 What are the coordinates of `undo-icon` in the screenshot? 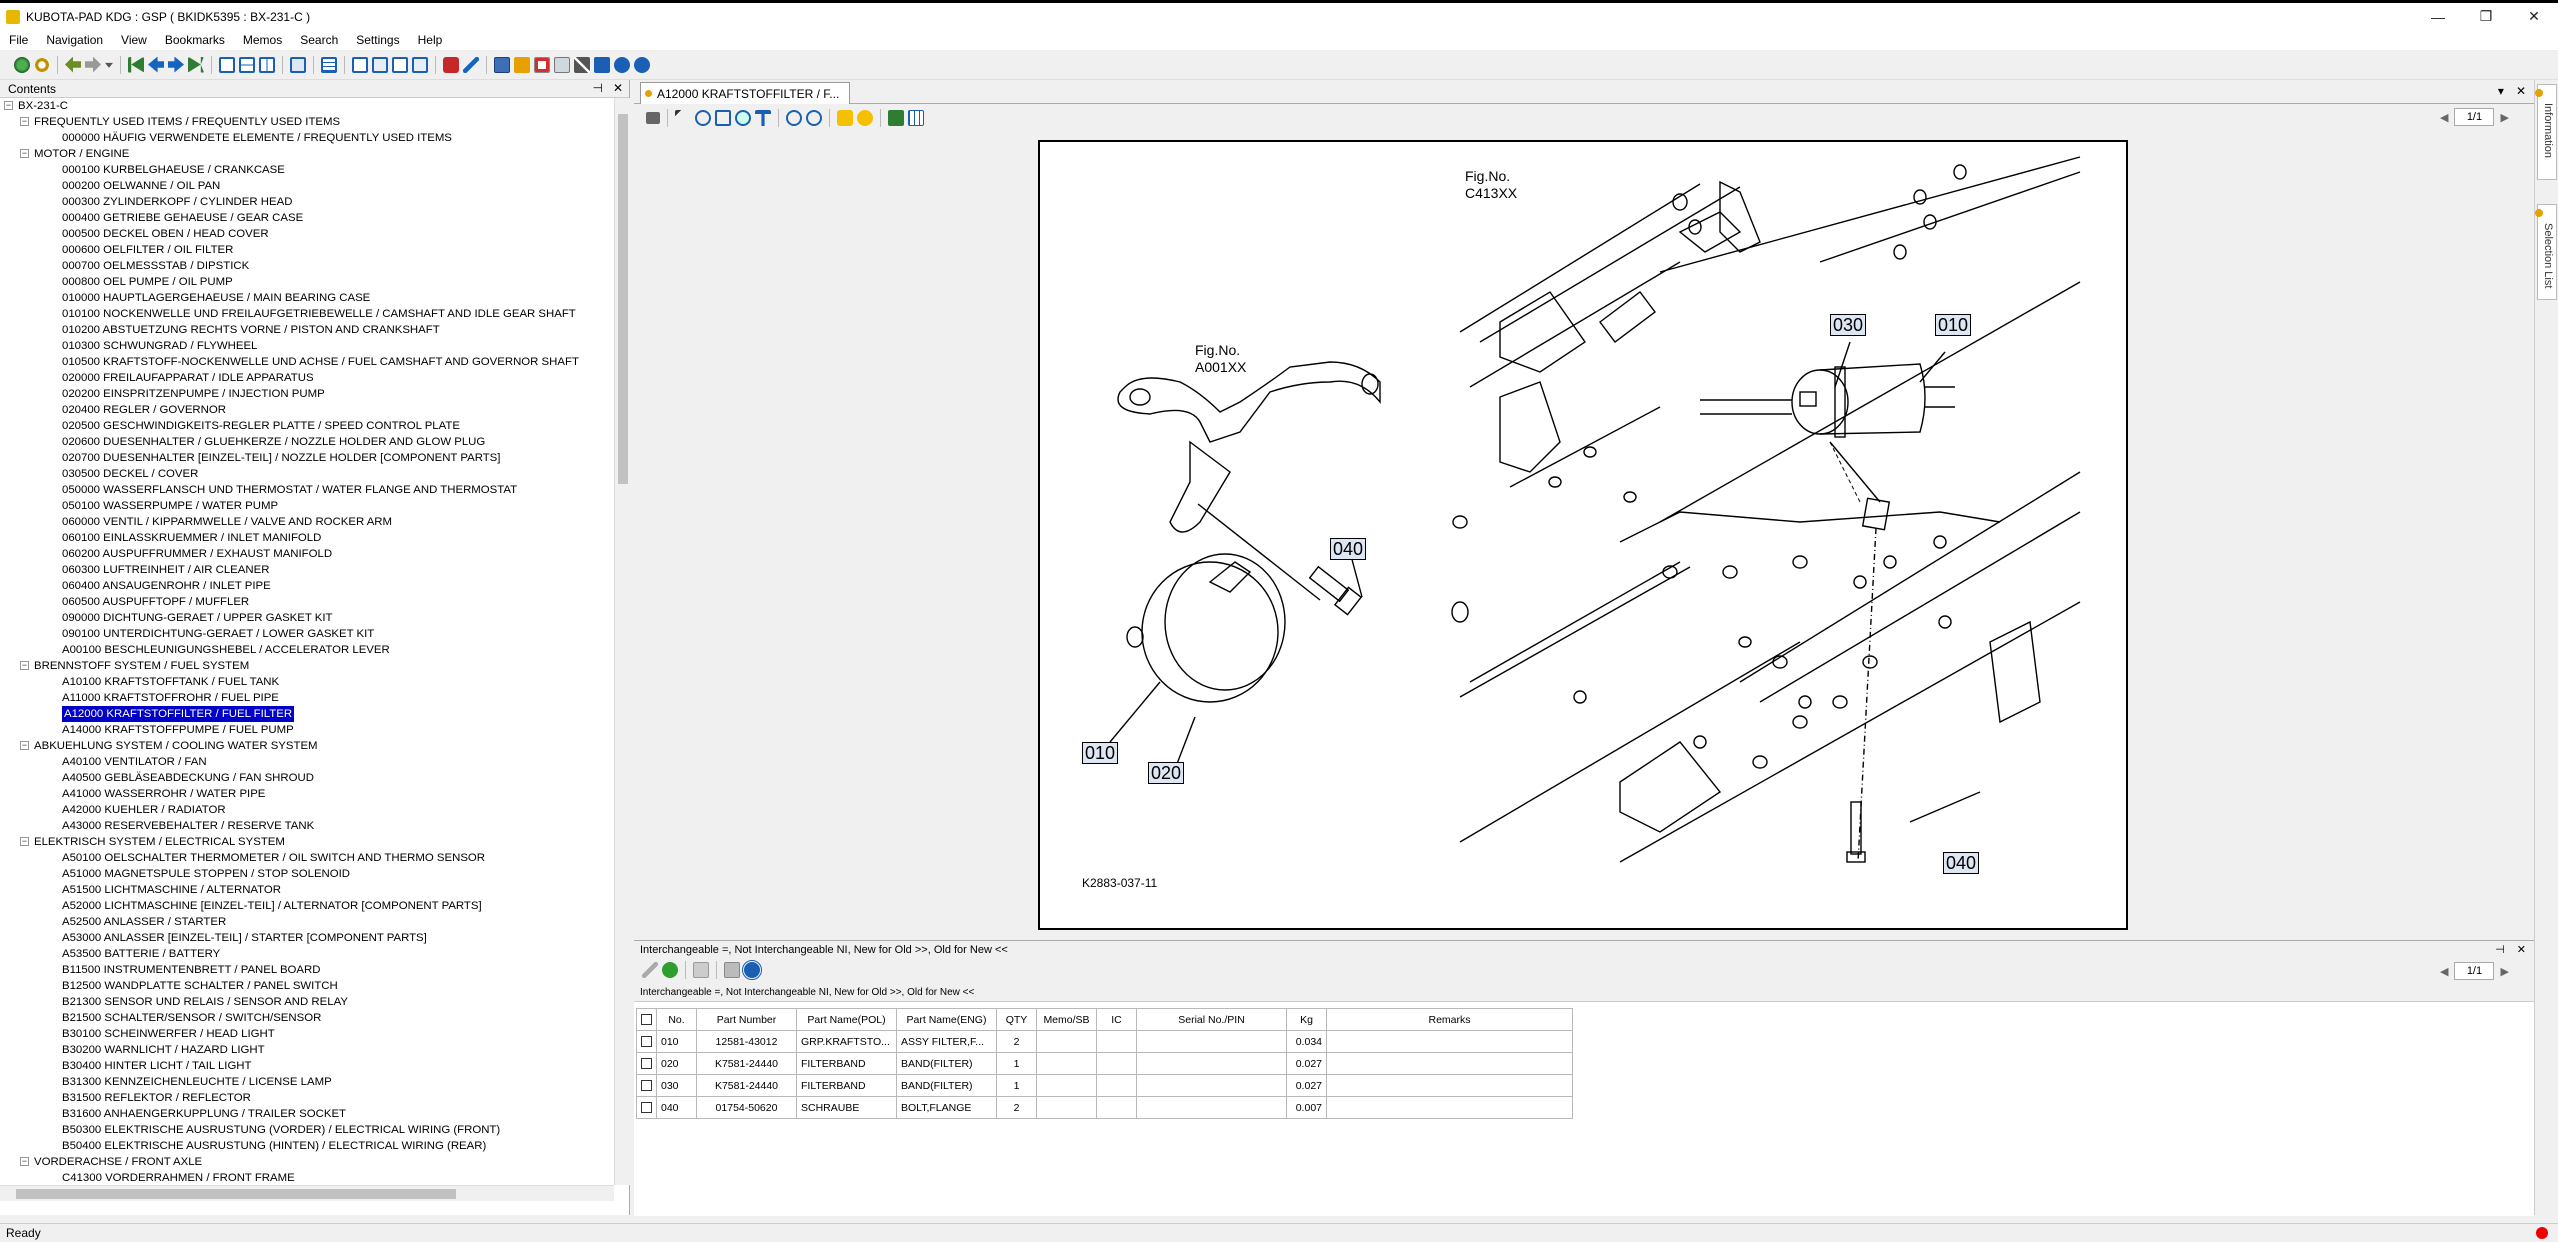 It's located at (73, 64).